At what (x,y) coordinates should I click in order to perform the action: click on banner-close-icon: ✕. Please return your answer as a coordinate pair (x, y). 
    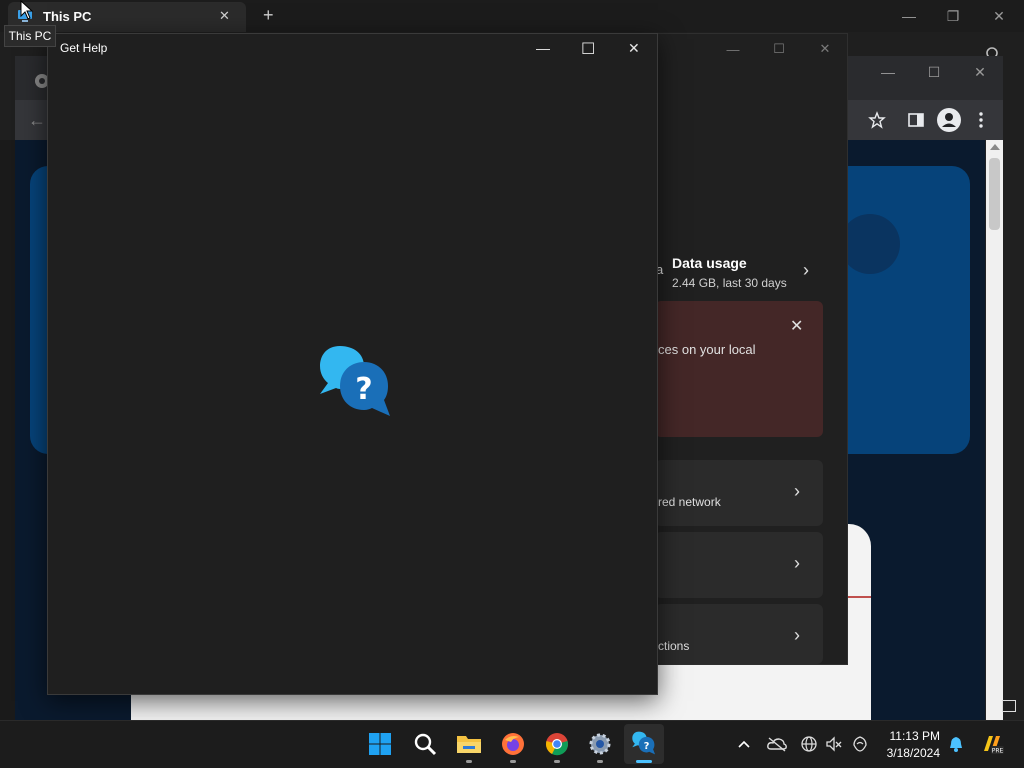
    Looking at the image, I should click on (796, 326).